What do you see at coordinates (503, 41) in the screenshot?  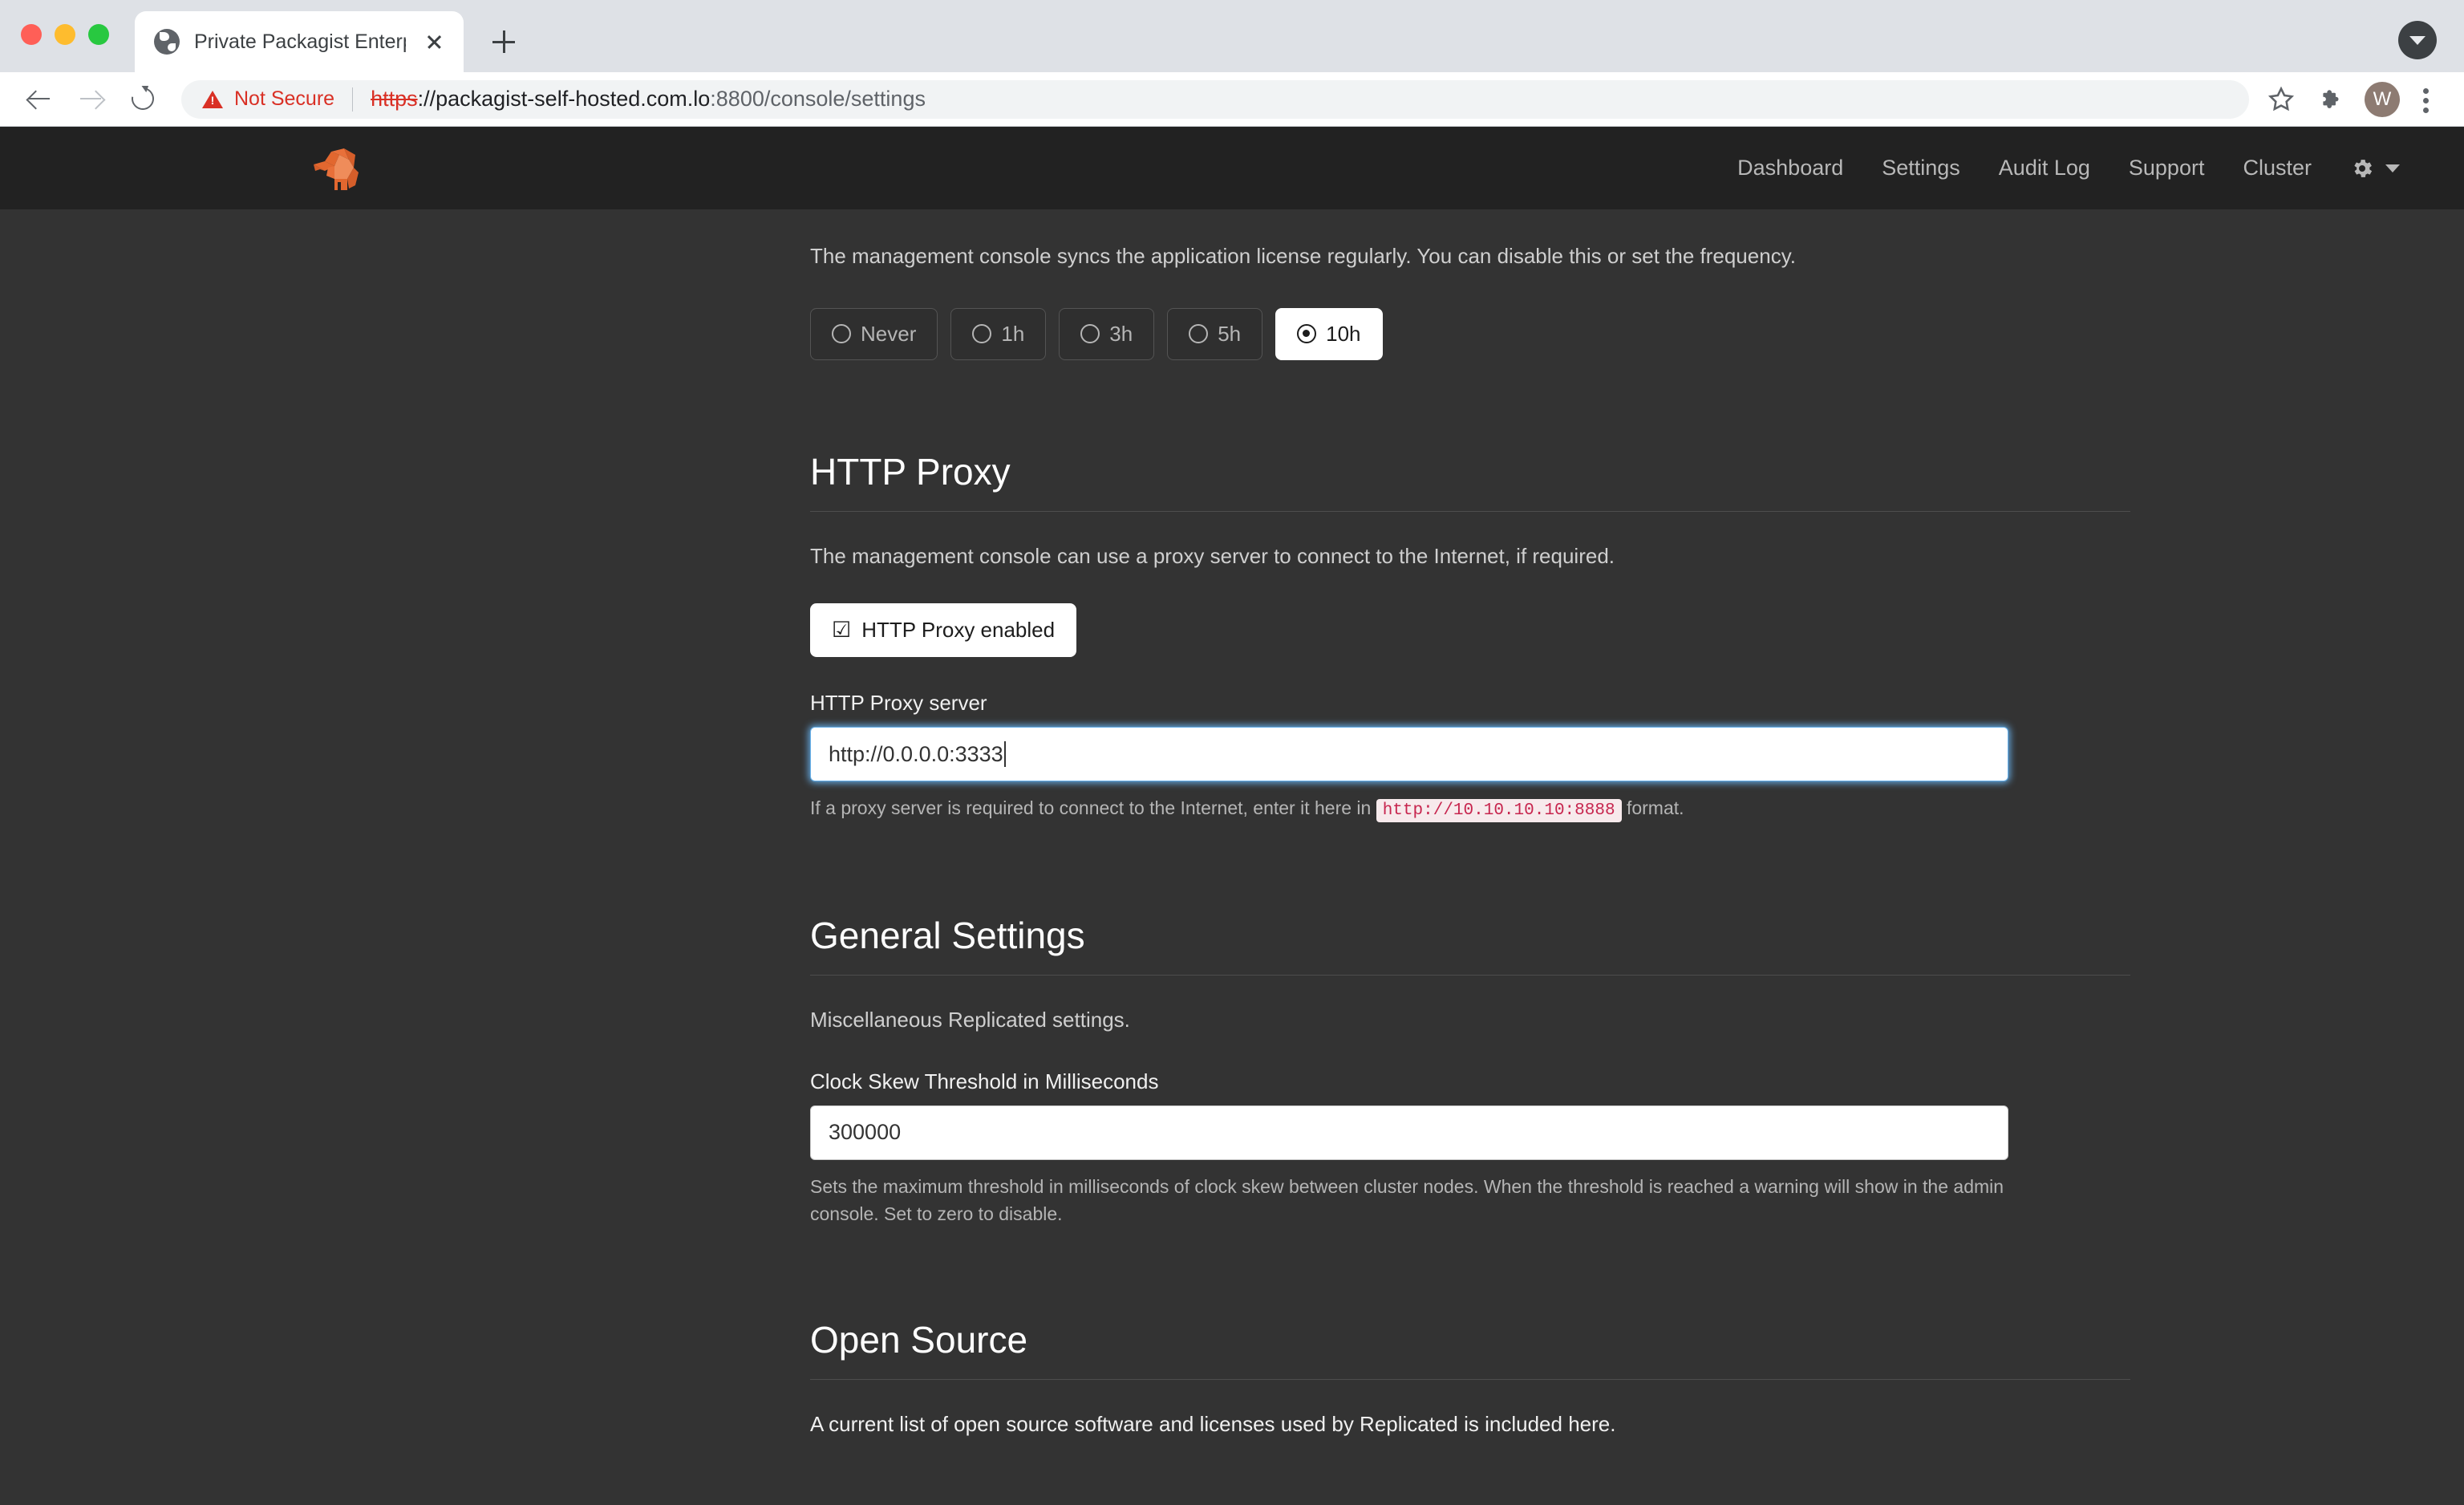 I see `new-tab-button` at bounding box center [503, 41].